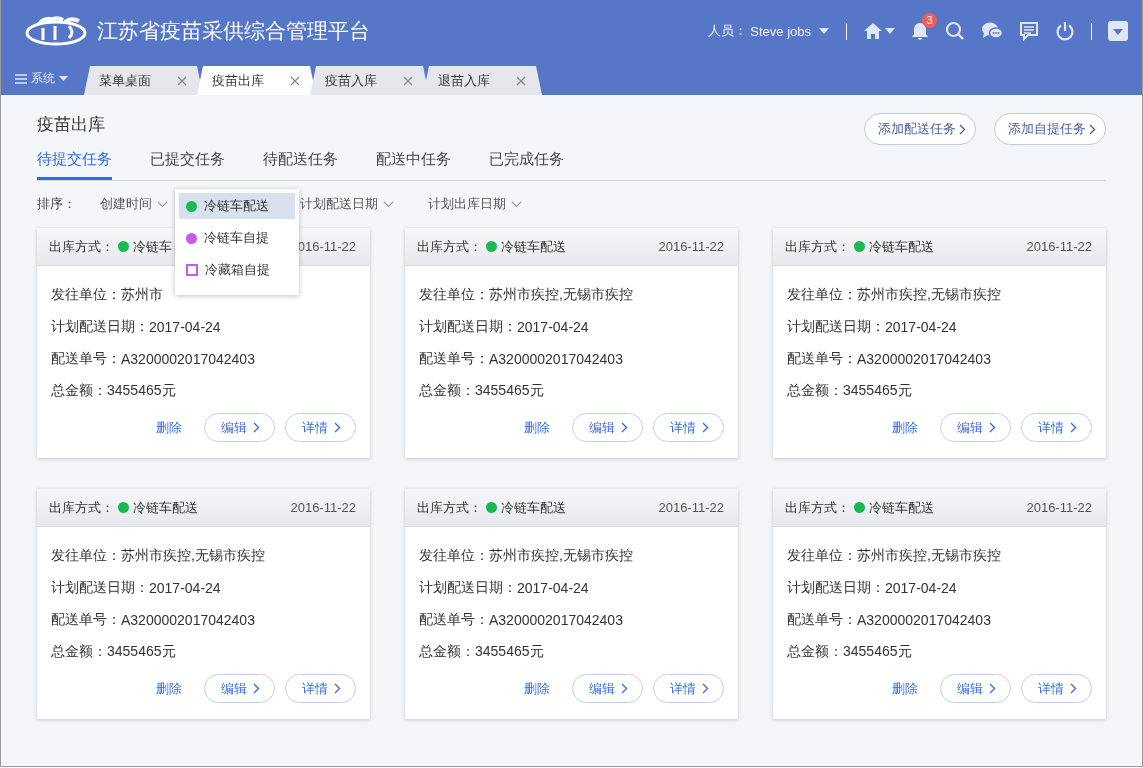 Image resolution: width=1143 pixels, height=768 pixels. Describe the element at coordinates (21, 78) in the screenshot. I see `menu-icon` at that location.